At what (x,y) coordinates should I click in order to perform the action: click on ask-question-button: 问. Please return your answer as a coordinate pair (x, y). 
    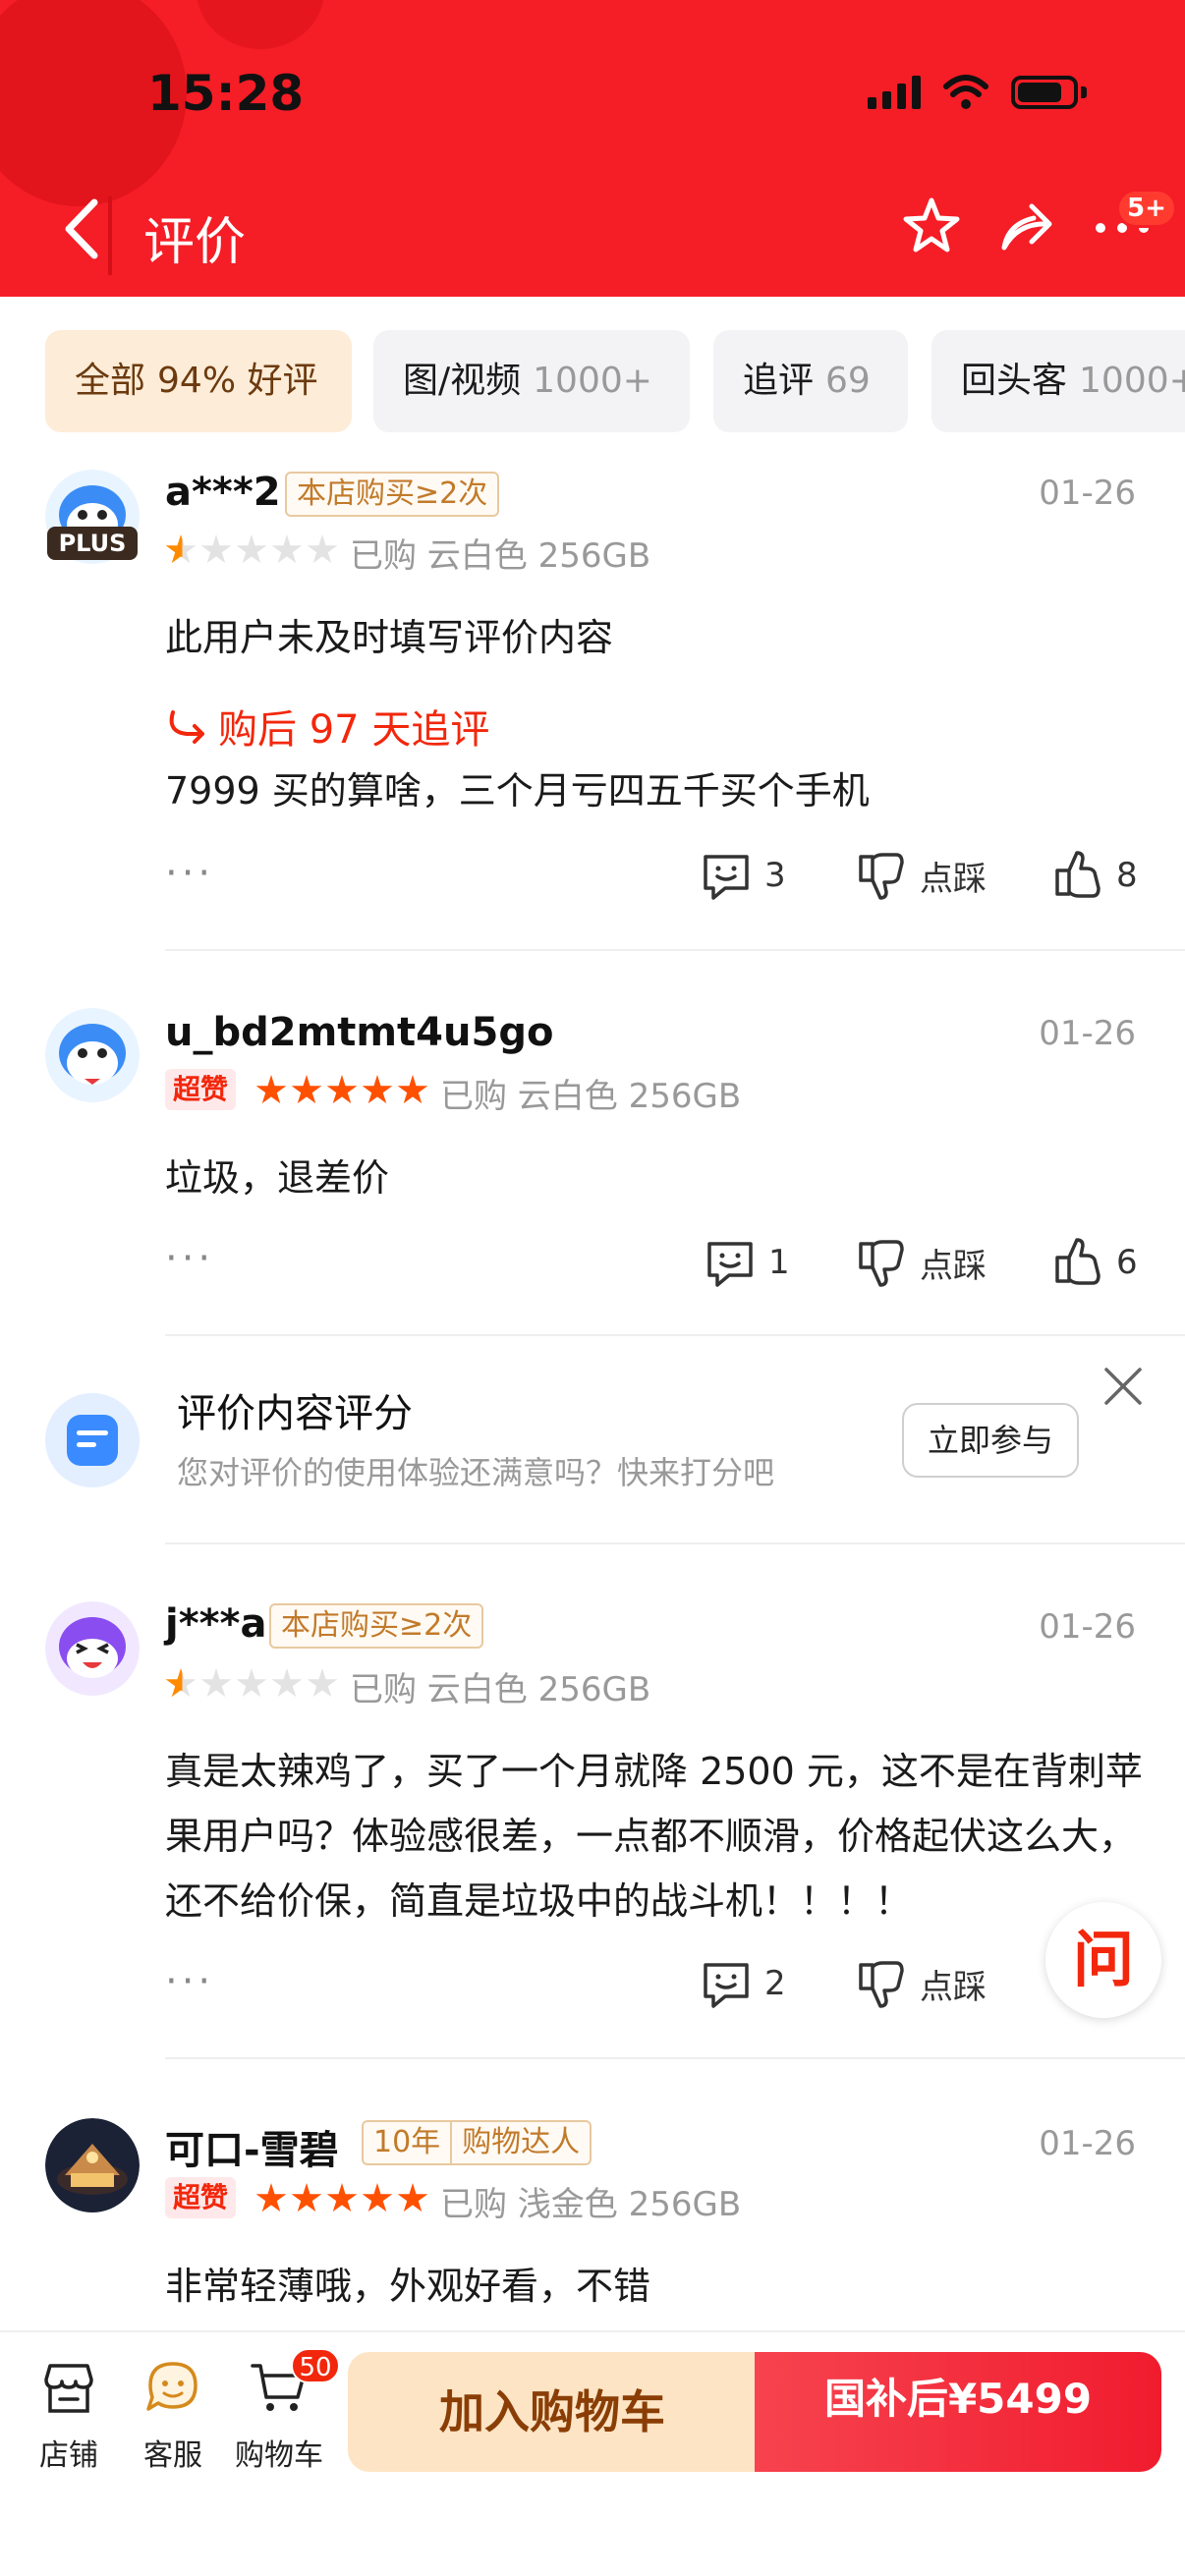
    Looking at the image, I should click on (1103, 1960).